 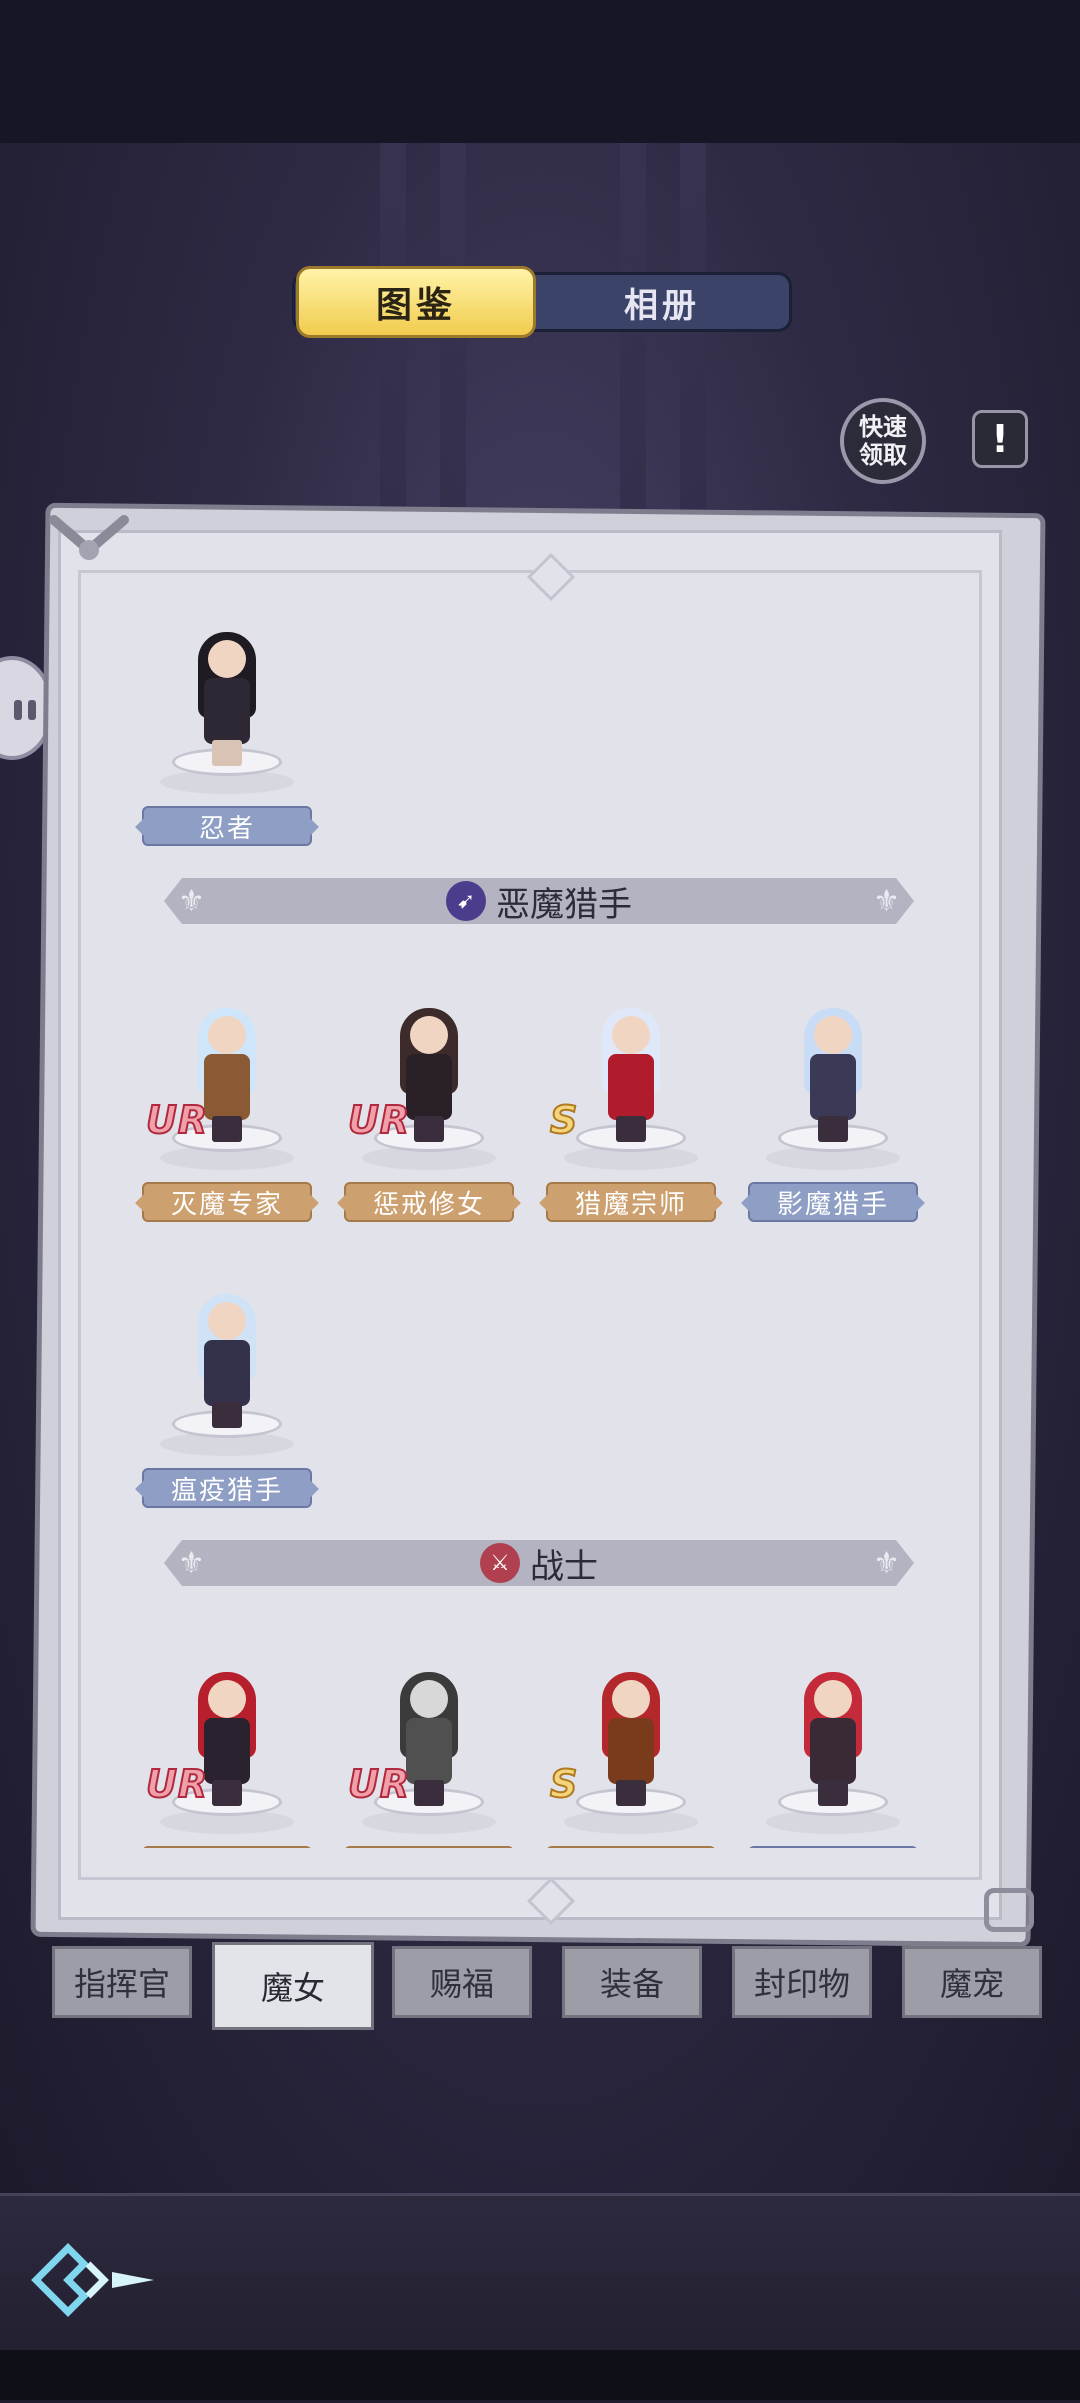 I want to click on book-clip-icon, so click(x=89, y=537).